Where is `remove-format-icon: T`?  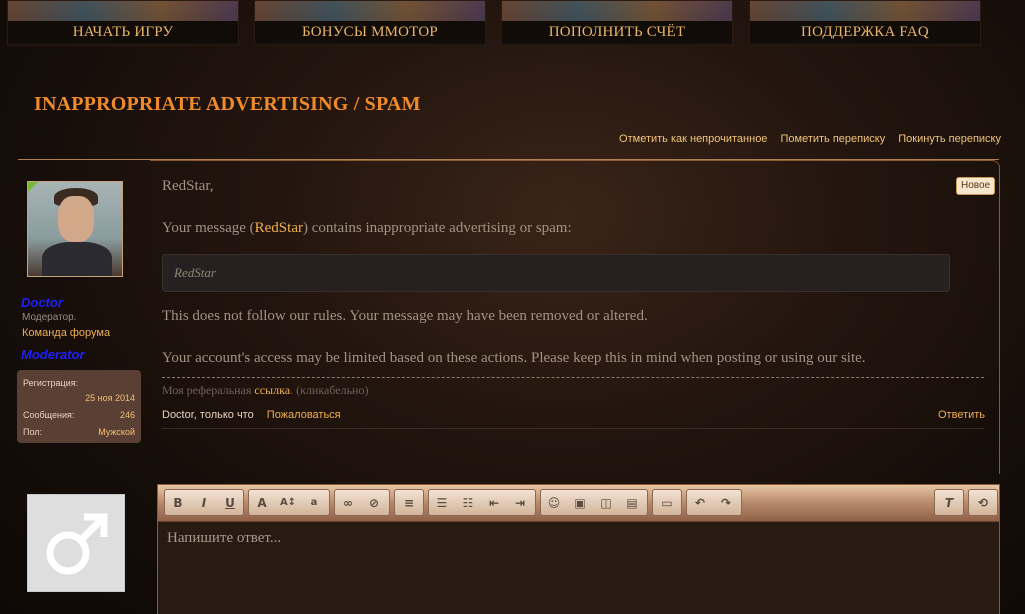 remove-format-icon: T is located at coordinates (949, 503).